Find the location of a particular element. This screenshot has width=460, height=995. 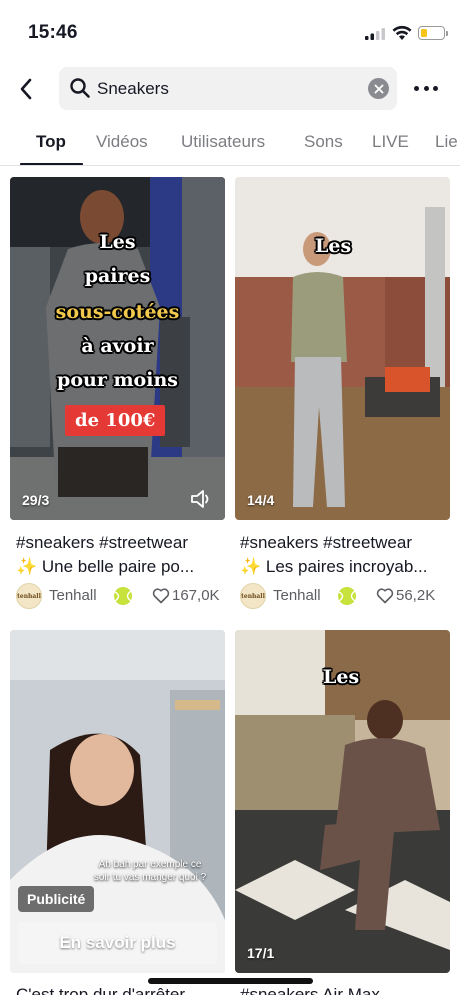

ad-label: Publicité is located at coordinates (56, 899).